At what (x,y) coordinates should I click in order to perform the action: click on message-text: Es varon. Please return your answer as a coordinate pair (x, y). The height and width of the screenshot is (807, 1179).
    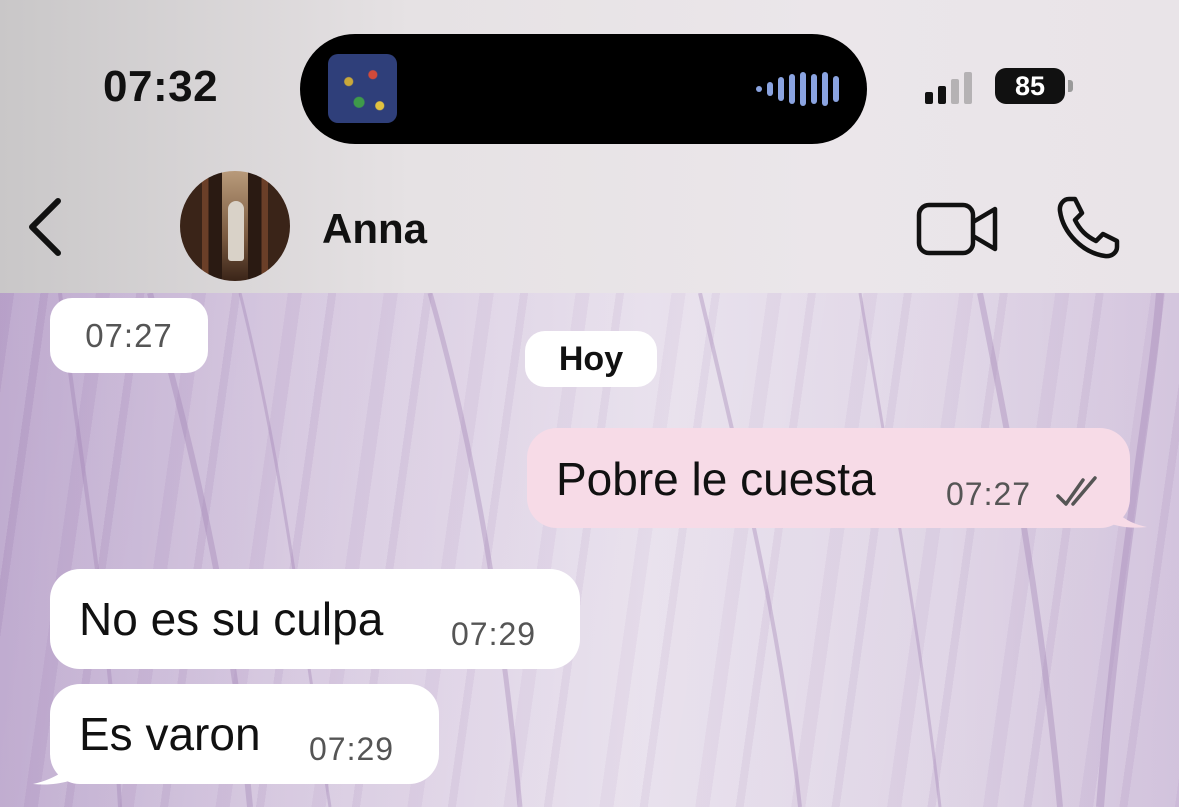
    Looking at the image, I should click on (170, 734).